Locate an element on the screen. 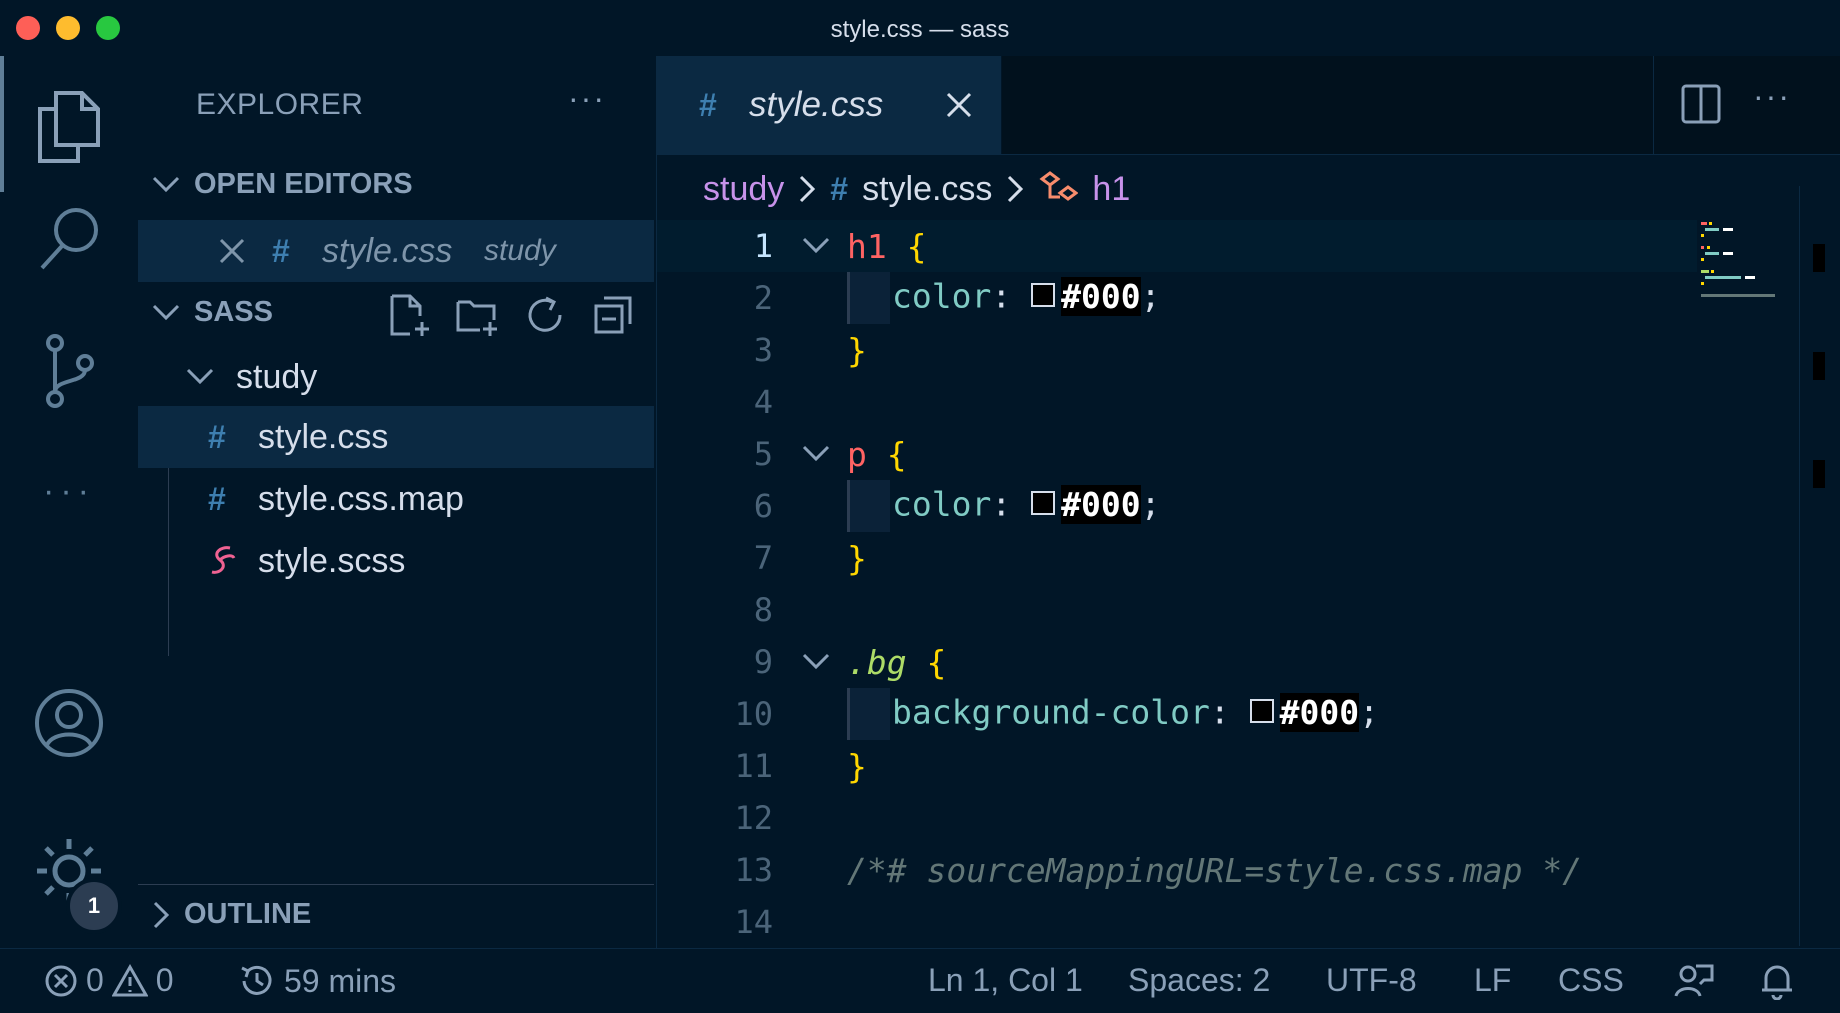 The height and width of the screenshot is (1013, 1840). tab-label: style.css is located at coordinates (816, 104).